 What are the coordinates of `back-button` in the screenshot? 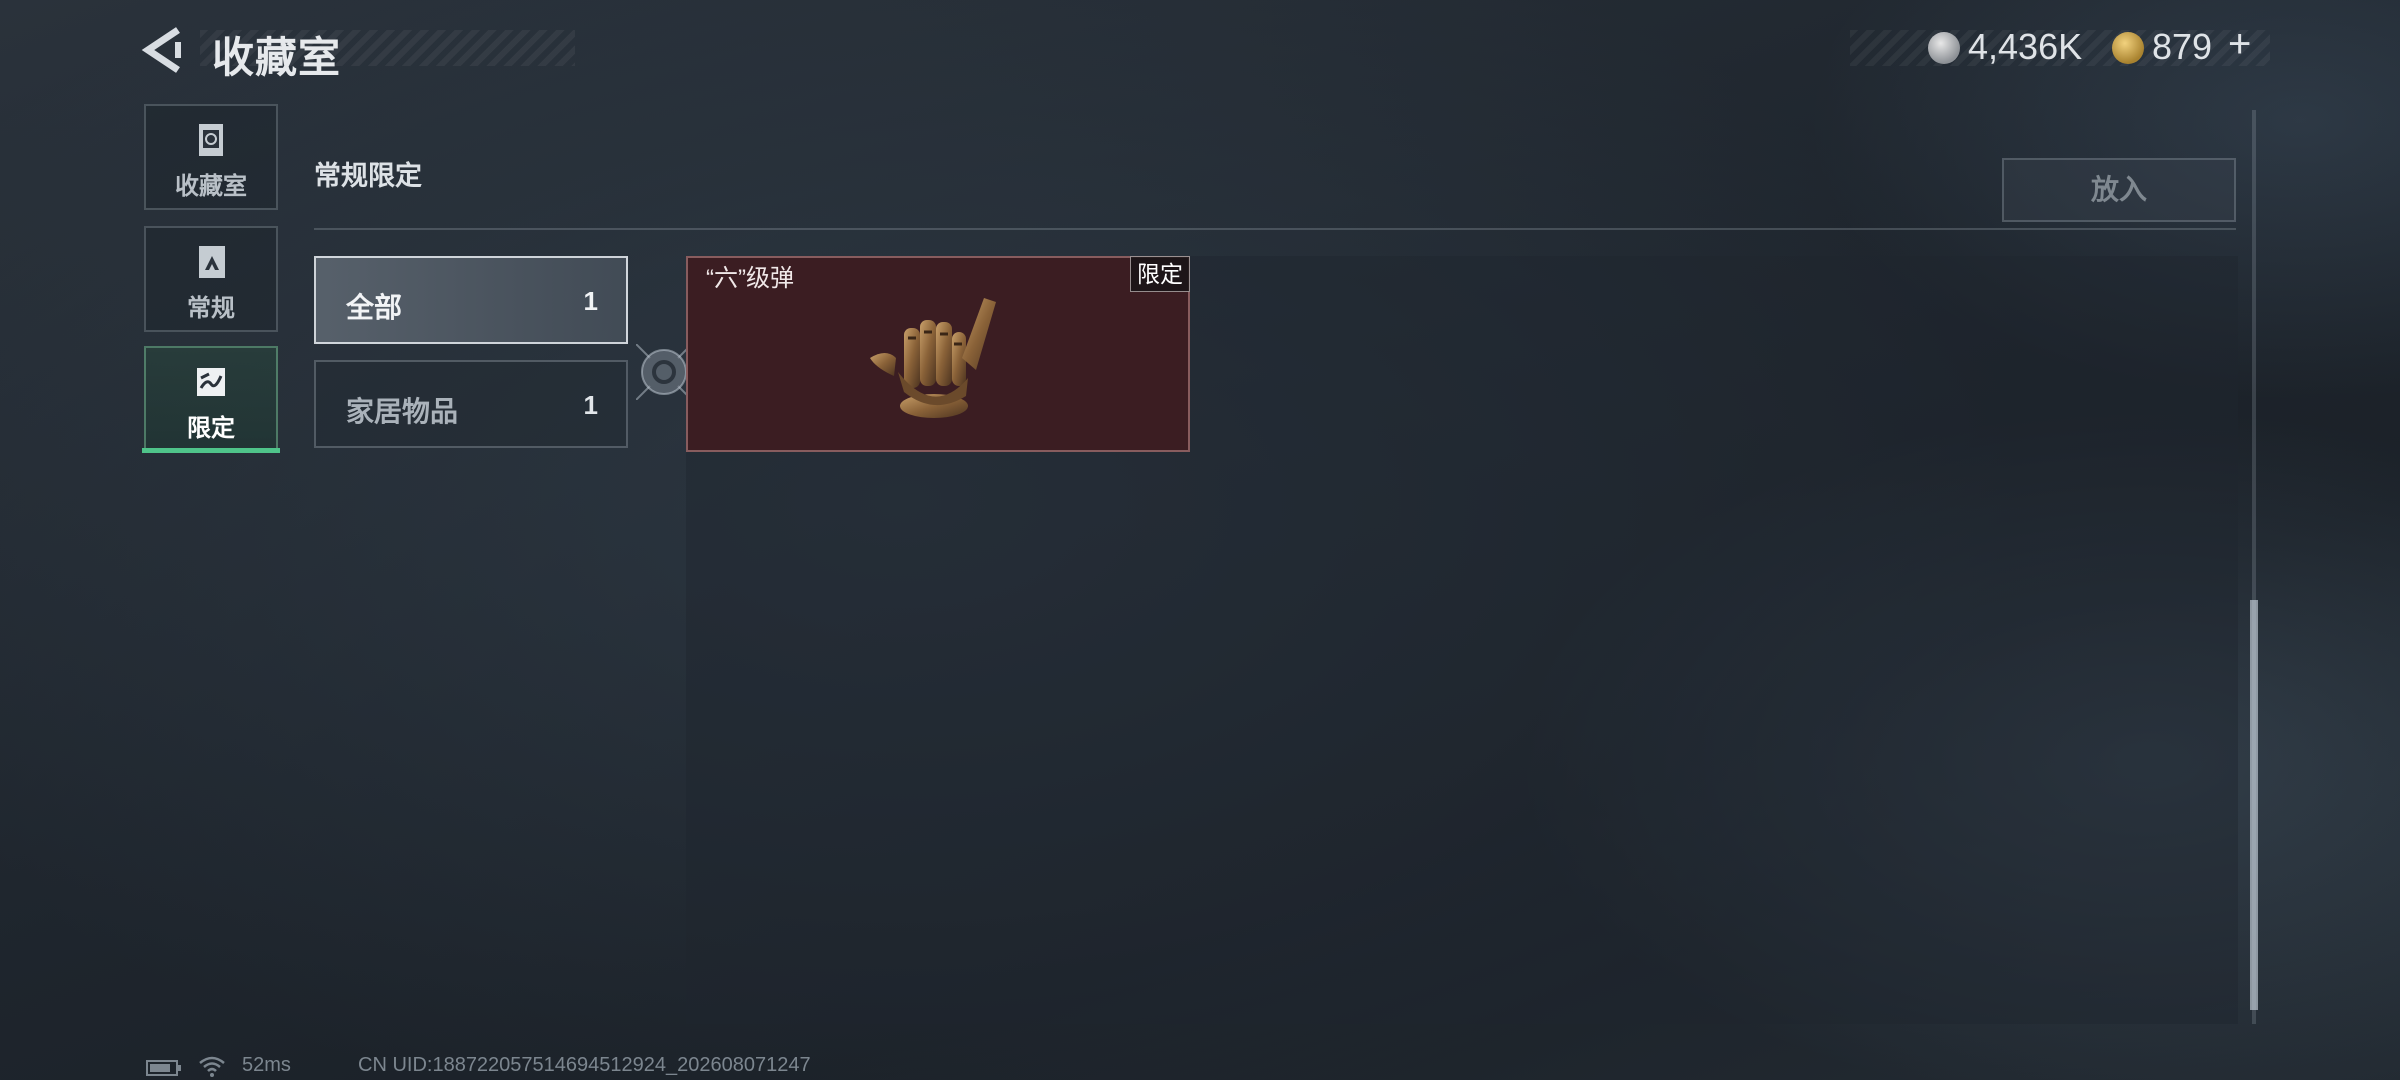 It's located at (166, 50).